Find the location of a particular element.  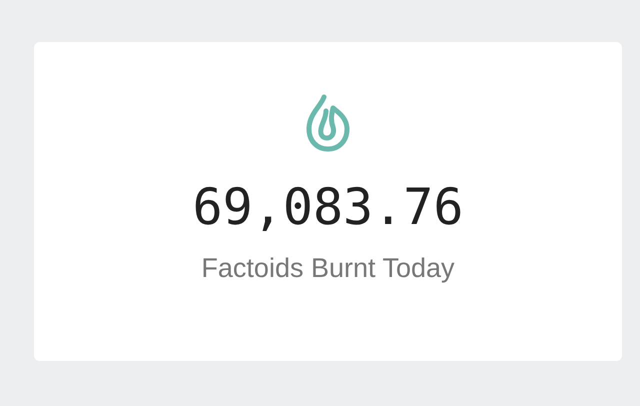

stat-label: Factoids Burnt Today is located at coordinates (328, 268).